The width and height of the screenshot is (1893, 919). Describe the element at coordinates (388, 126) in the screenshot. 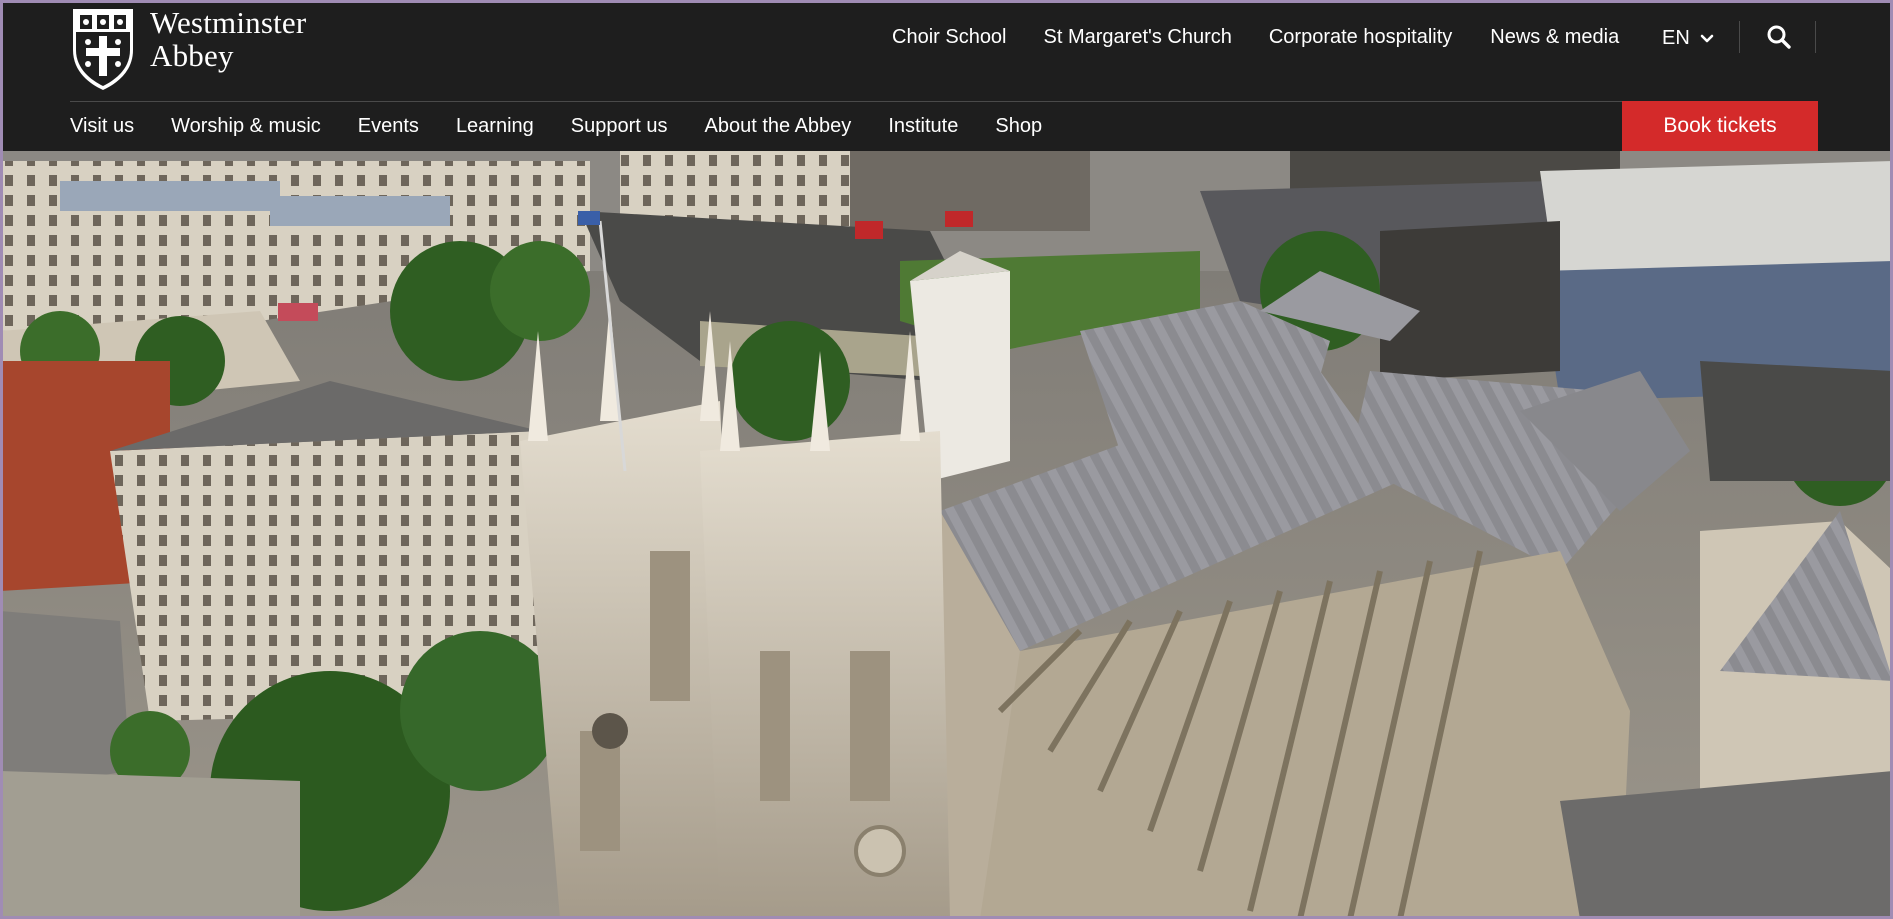

I see `nav-events: Events` at that location.